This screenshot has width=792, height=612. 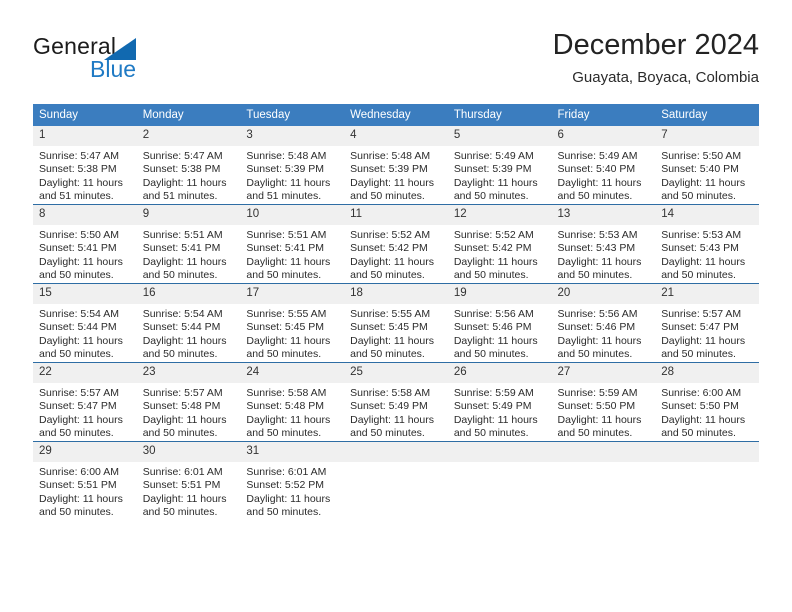 What do you see at coordinates (493, 314) in the screenshot?
I see `sunrise-time: Sunrise: 5:56 AM` at bounding box center [493, 314].